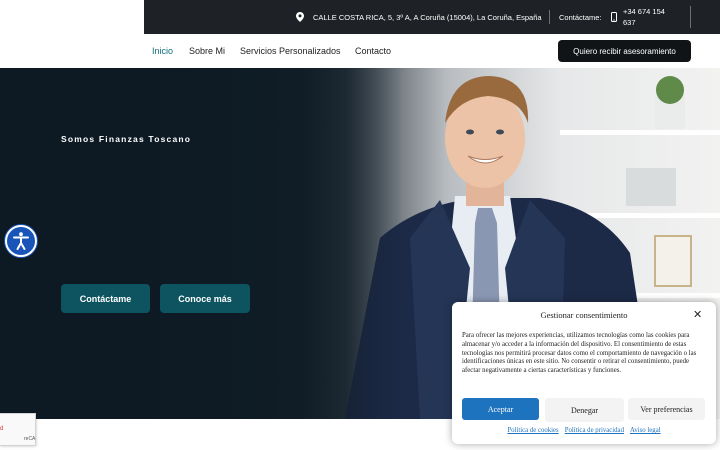  What do you see at coordinates (644, 17) in the screenshot?
I see `phone-number: +34 674 154 637` at bounding box center [644, 17].